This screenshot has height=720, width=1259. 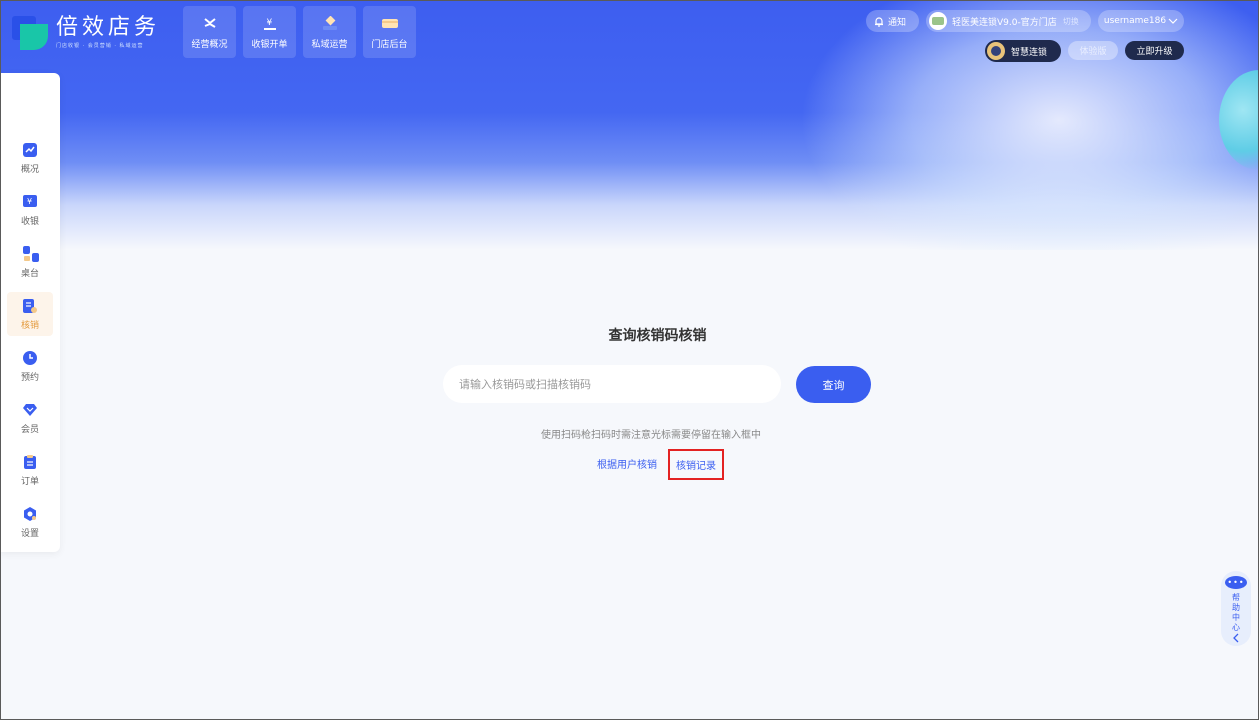 What do you see at coordinates (1093, 50) in the screenshot?
I see `trial-badge: 体验版` at bounding box center [1093, 50].